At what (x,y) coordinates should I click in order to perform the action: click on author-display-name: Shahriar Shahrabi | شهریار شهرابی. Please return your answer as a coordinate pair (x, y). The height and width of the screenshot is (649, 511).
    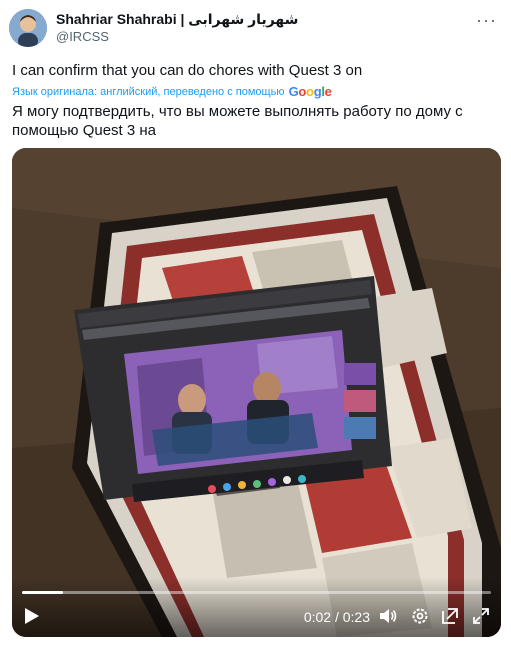
    Looking at the image, I should click on (177, 19).